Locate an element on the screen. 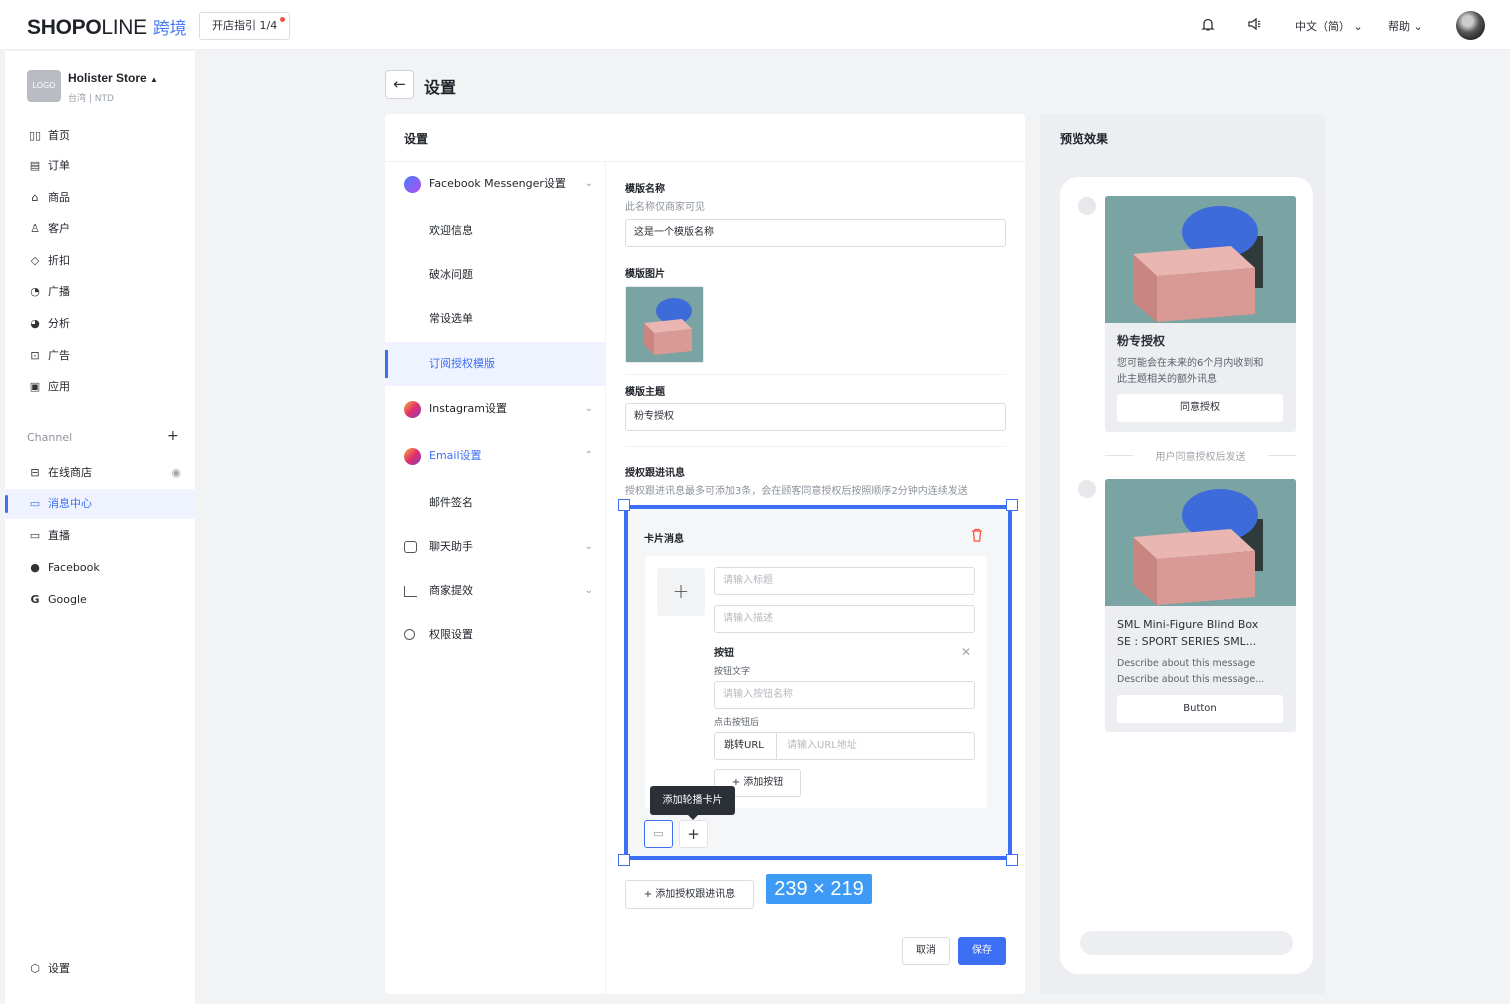  add-channel-icon: + is located at coordinates (173, 436).